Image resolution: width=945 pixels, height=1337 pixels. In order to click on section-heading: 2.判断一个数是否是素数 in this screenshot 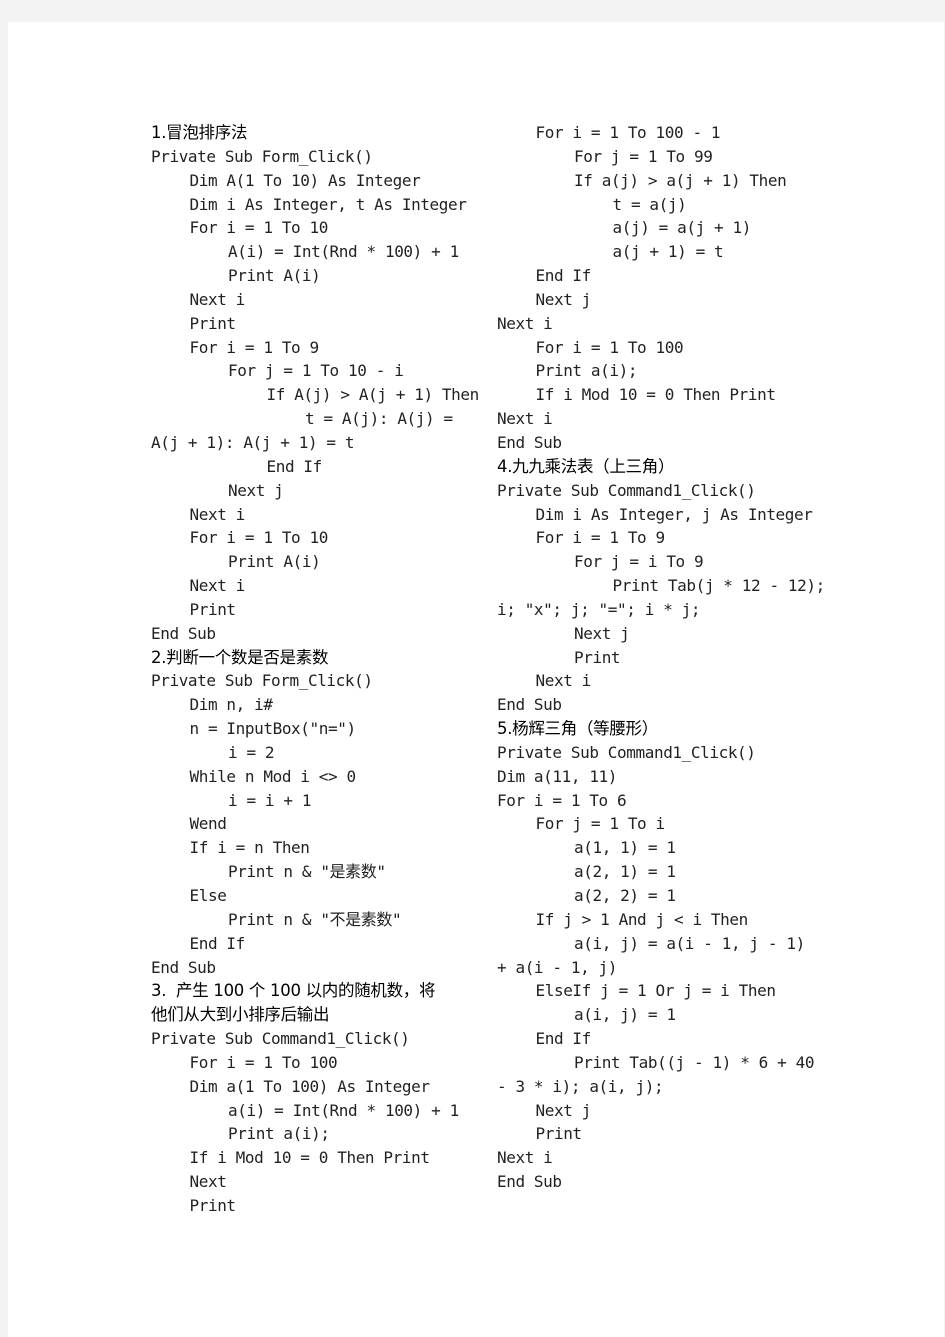, I will do `click(240, 657)`.